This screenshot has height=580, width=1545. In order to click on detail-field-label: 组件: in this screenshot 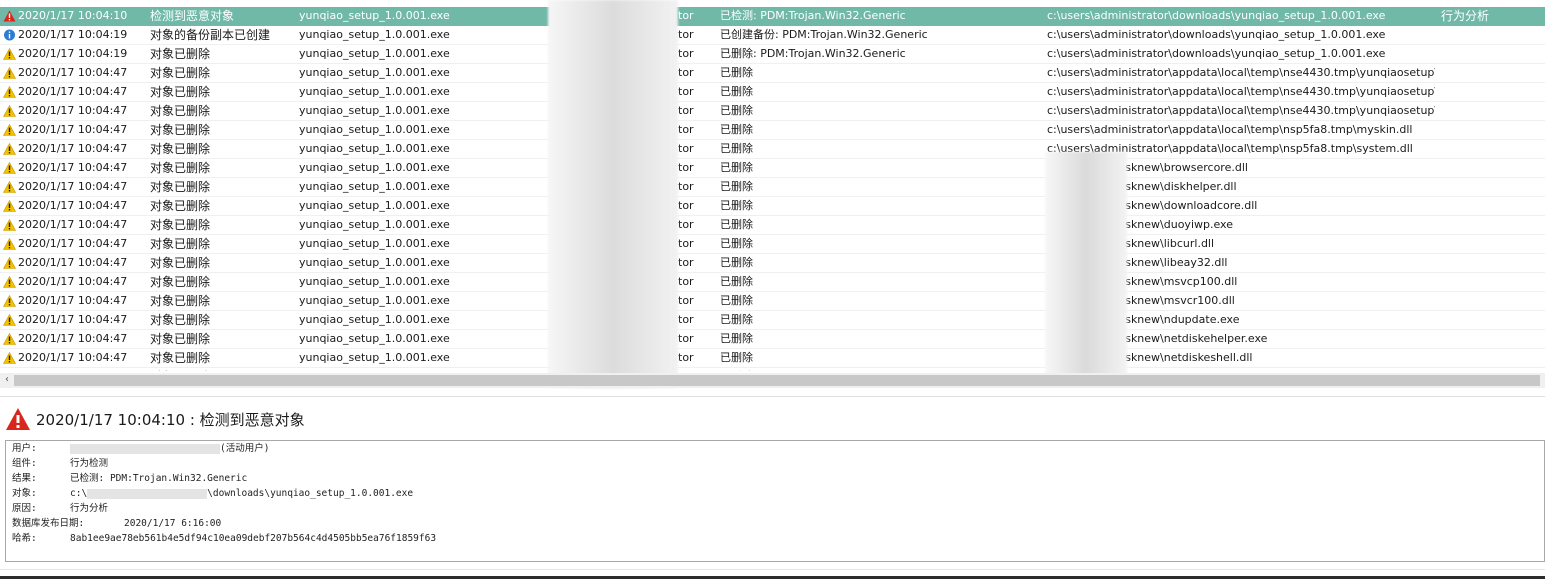, I will do `click(24, 463)`.